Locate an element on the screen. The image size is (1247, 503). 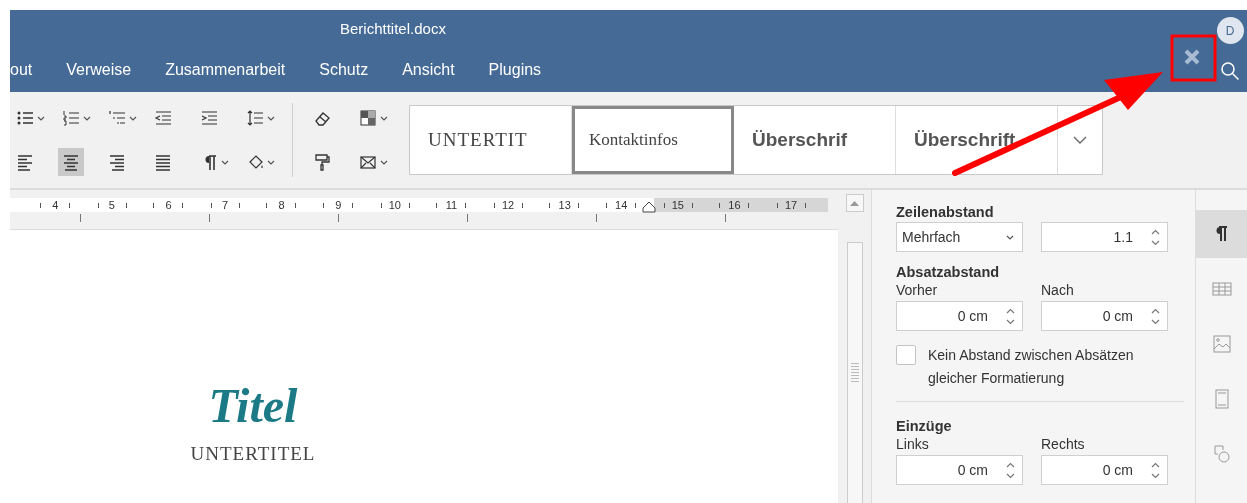
ruler-number: 10 is located at coordinates (394, 205).